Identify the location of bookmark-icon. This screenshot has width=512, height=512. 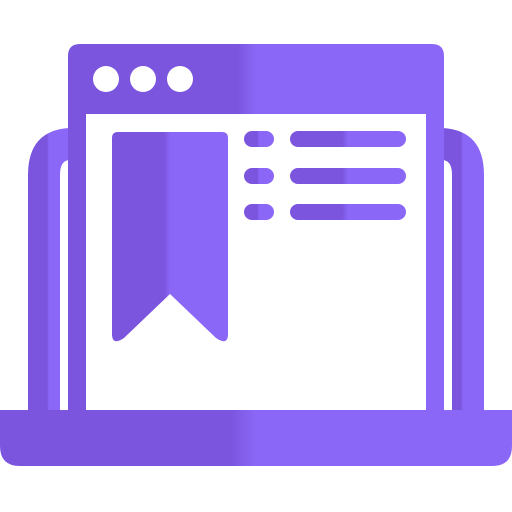
(170, 237).